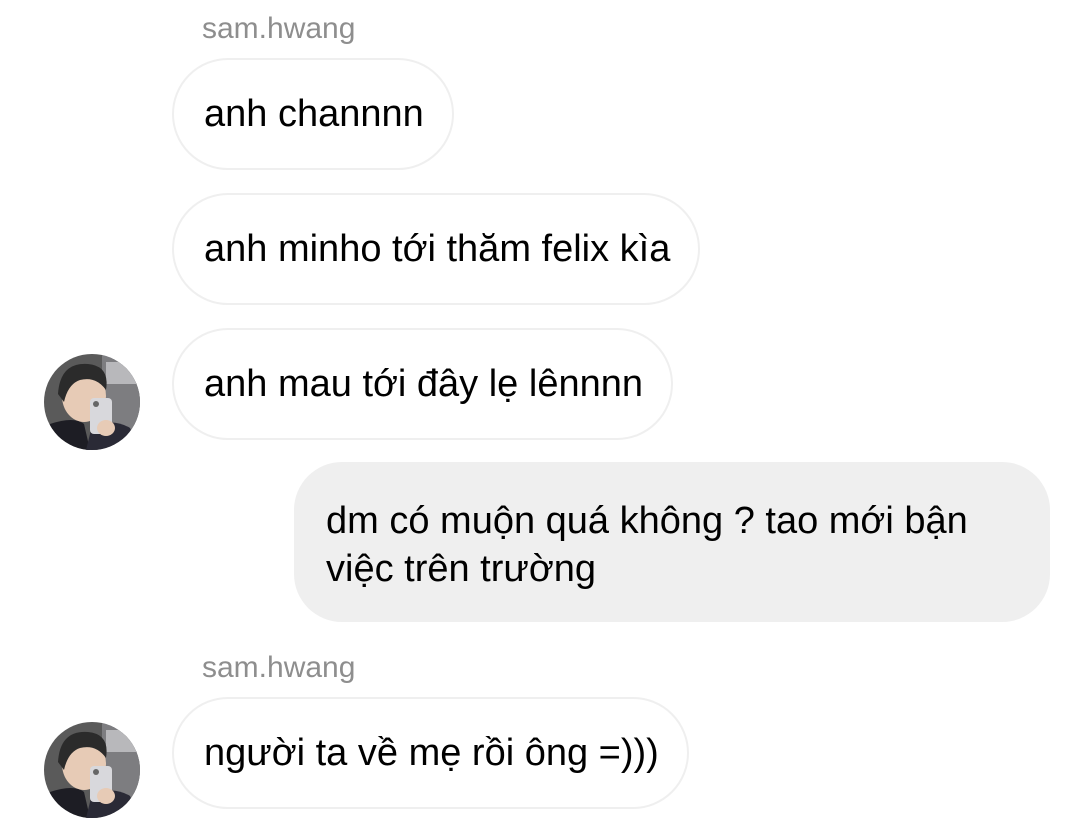  I want to click on message-text: anh channnn, so click(314, 114).